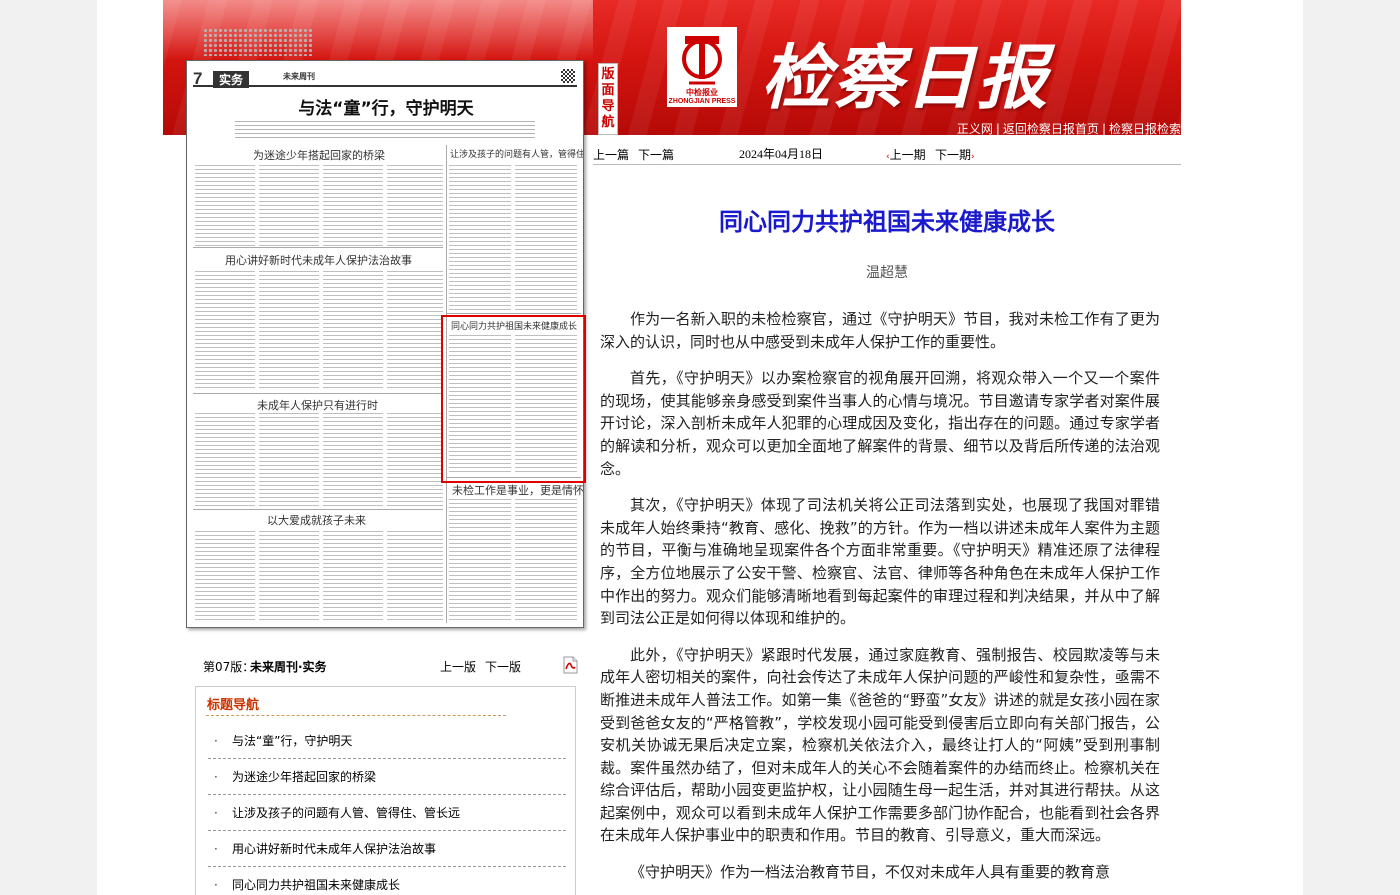  What do you see at coordinates (229, 667) in the screenshot?
I see `page-label: 第07版：` at bounding box center [229, 667].